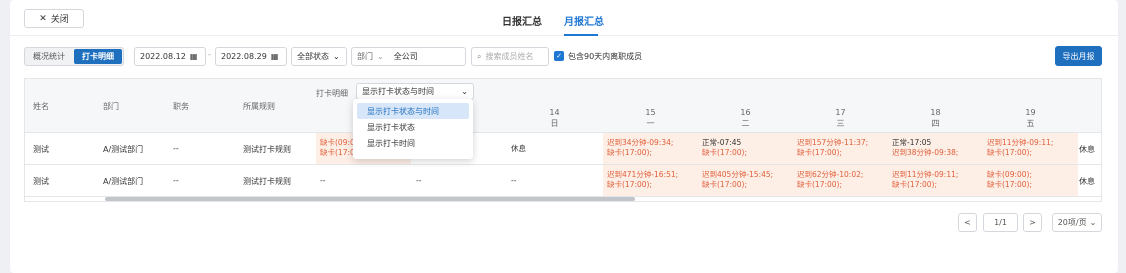 The image size is (1126, 273). What do you see at coordinates (413, 111) in the screenshot?
I see `dropdown-option-status-and-time: 显示打卡状态与时间` at bounding box center [413, 111].